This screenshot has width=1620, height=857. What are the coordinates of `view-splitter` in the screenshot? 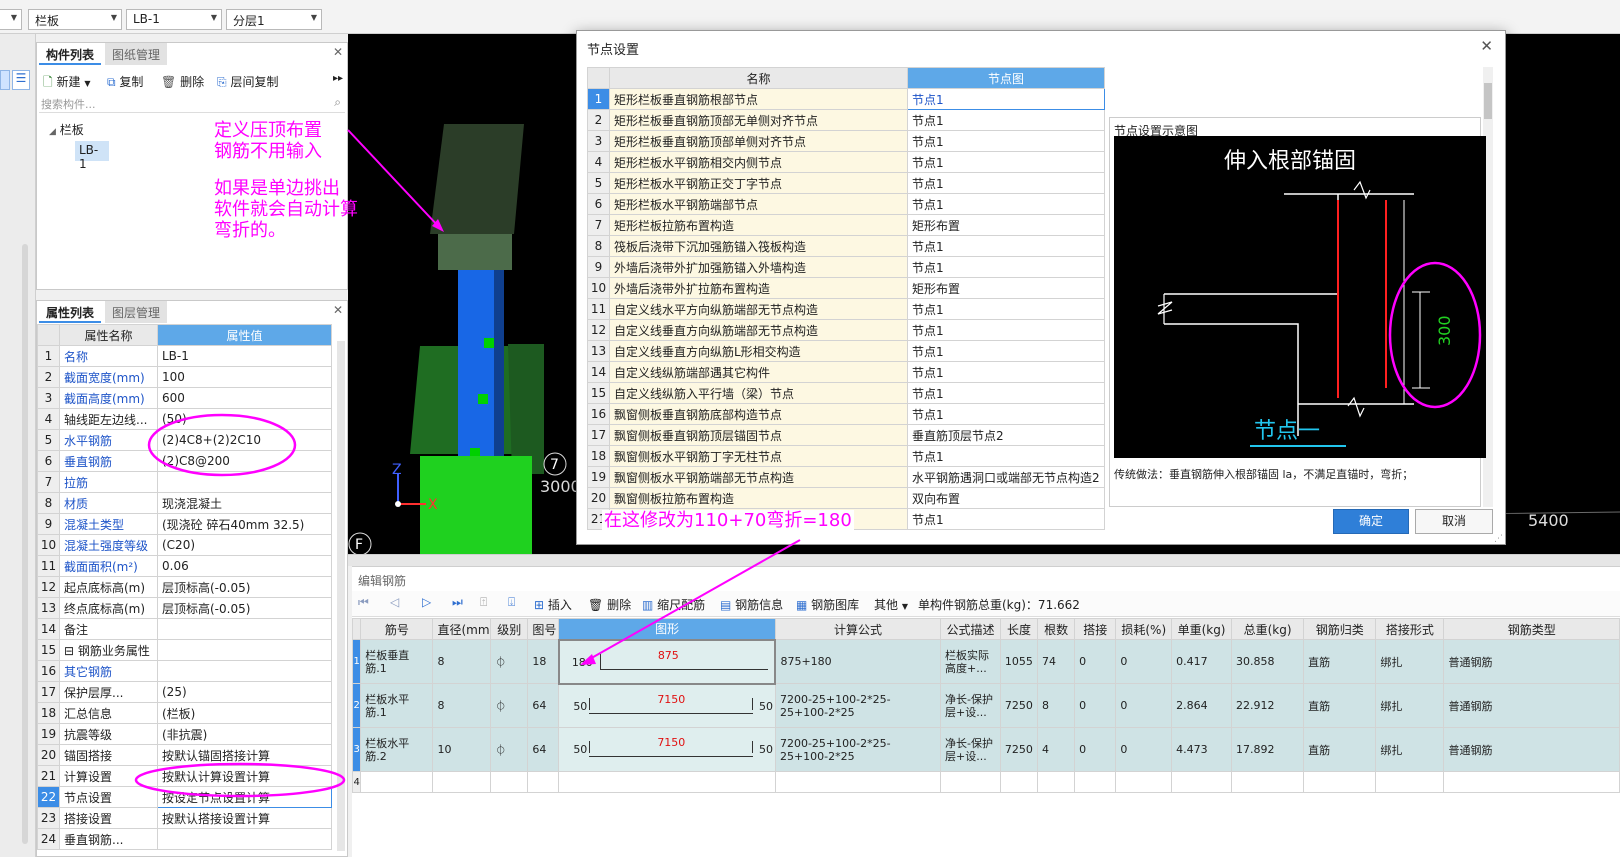 It's located at (984, 560).